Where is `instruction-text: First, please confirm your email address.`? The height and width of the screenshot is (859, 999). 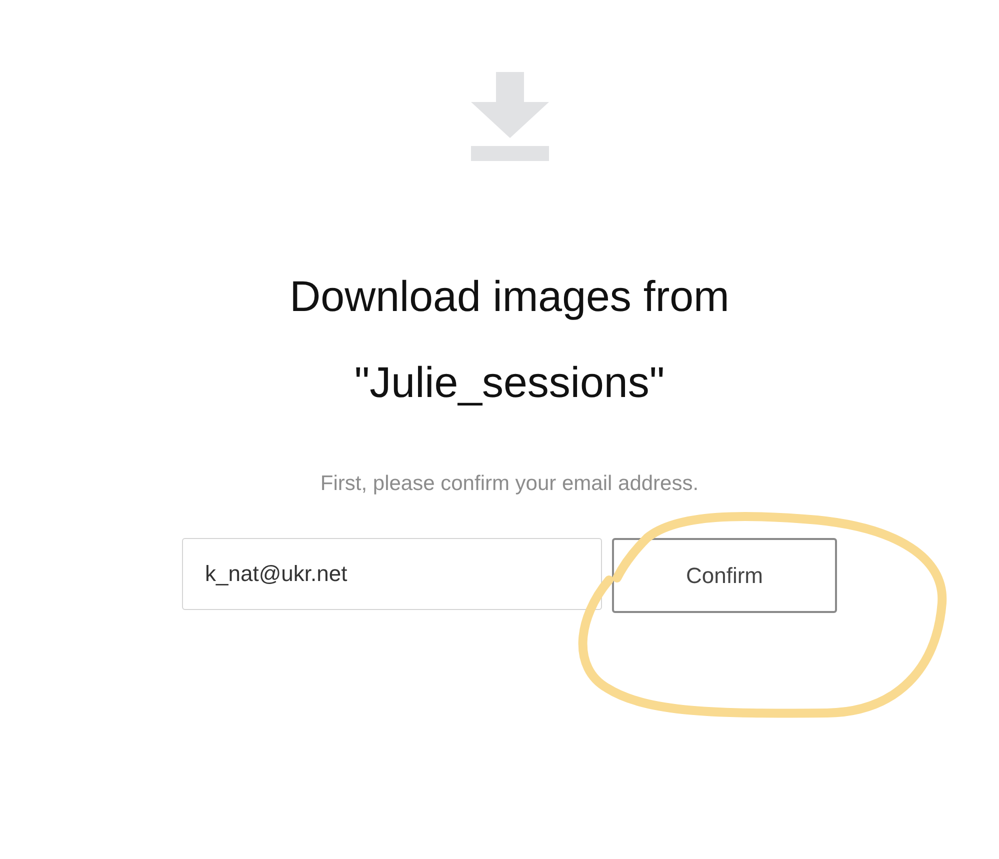
instruction-text: First, please confirm your email address. is located at coordinates (509, 484).